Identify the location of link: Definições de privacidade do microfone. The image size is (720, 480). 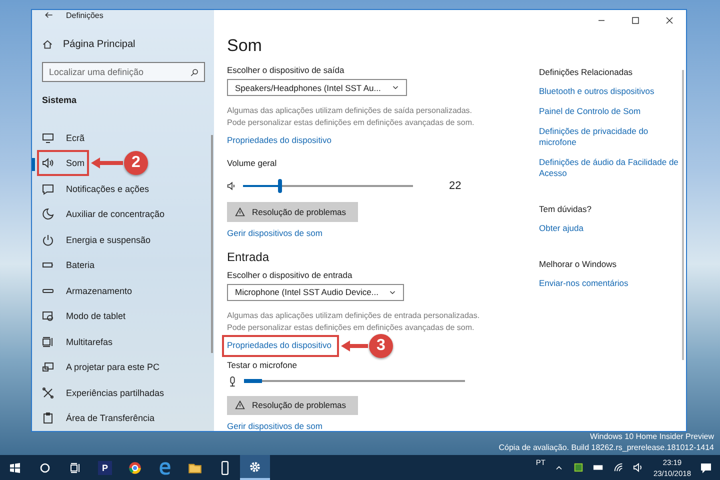
(609, 137).